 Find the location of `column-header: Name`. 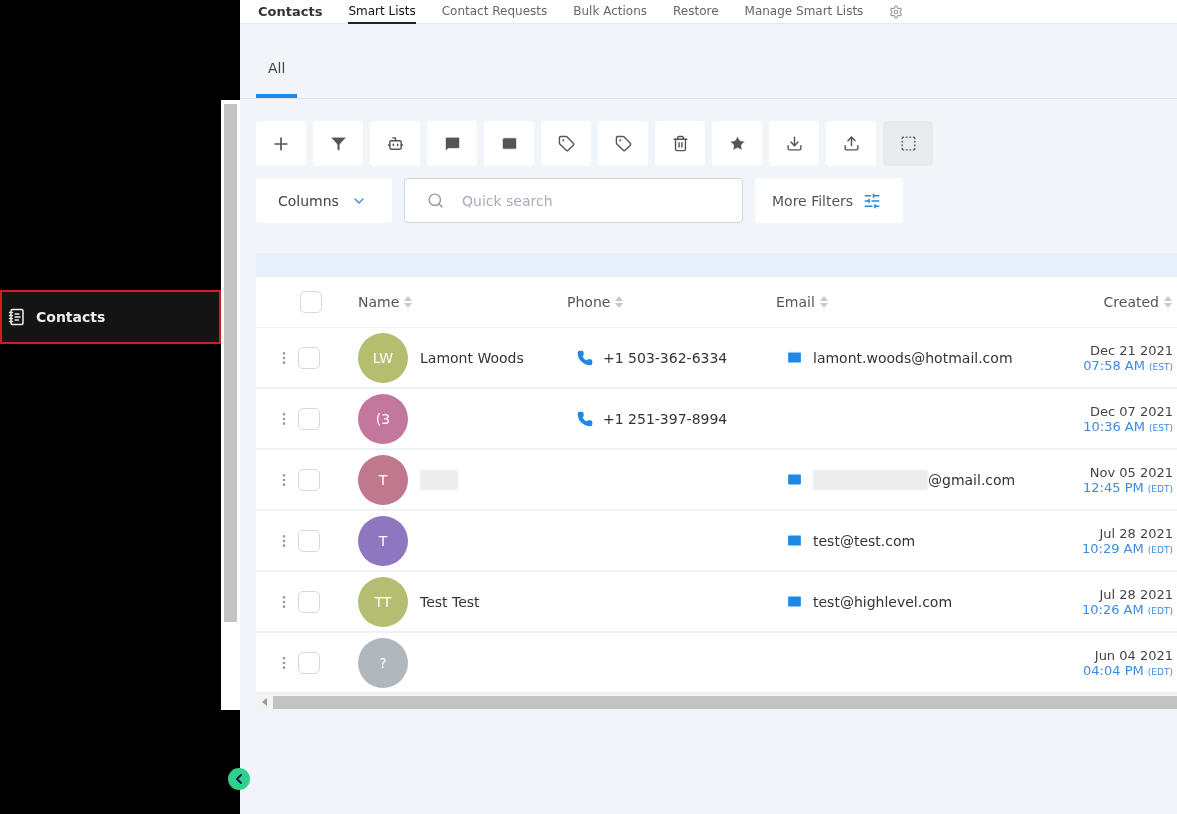

column-header: Name is located at coordinates (462, 302).